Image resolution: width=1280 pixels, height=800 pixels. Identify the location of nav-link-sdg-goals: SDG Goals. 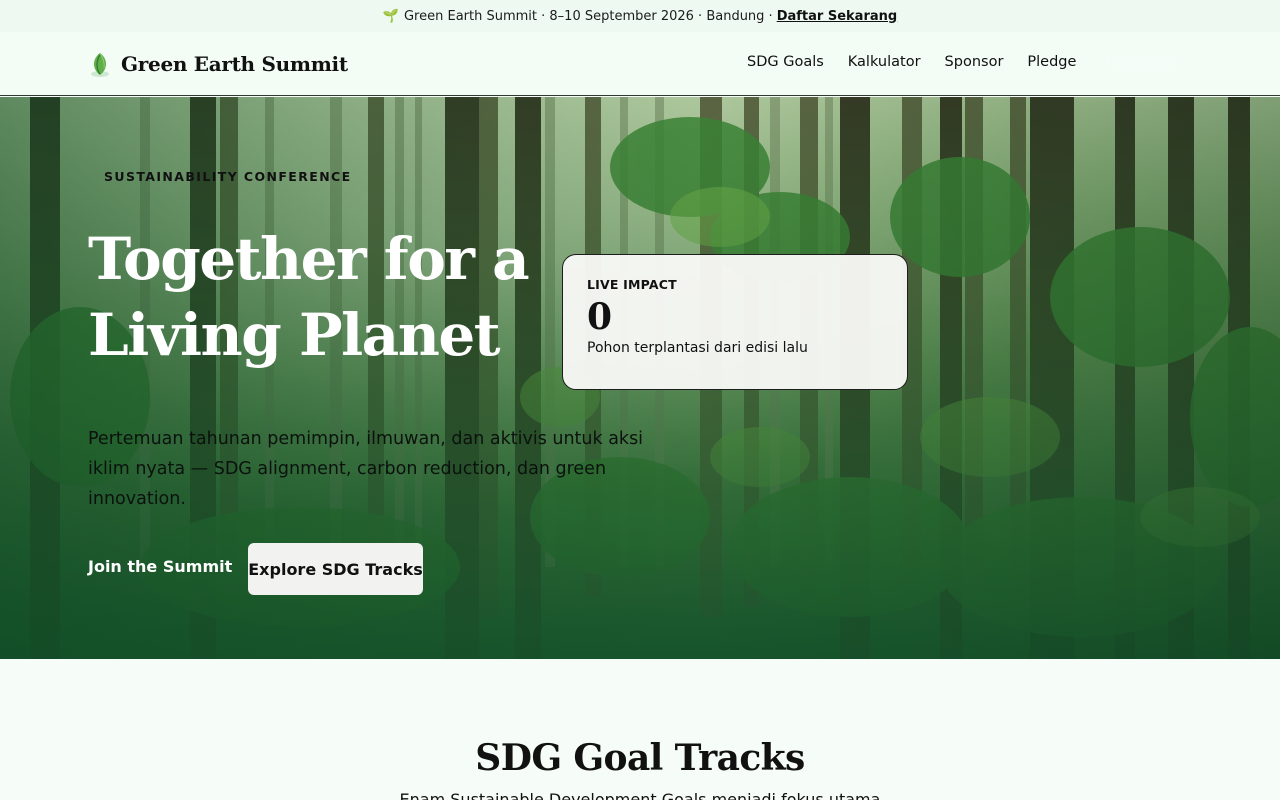
(785, 62).